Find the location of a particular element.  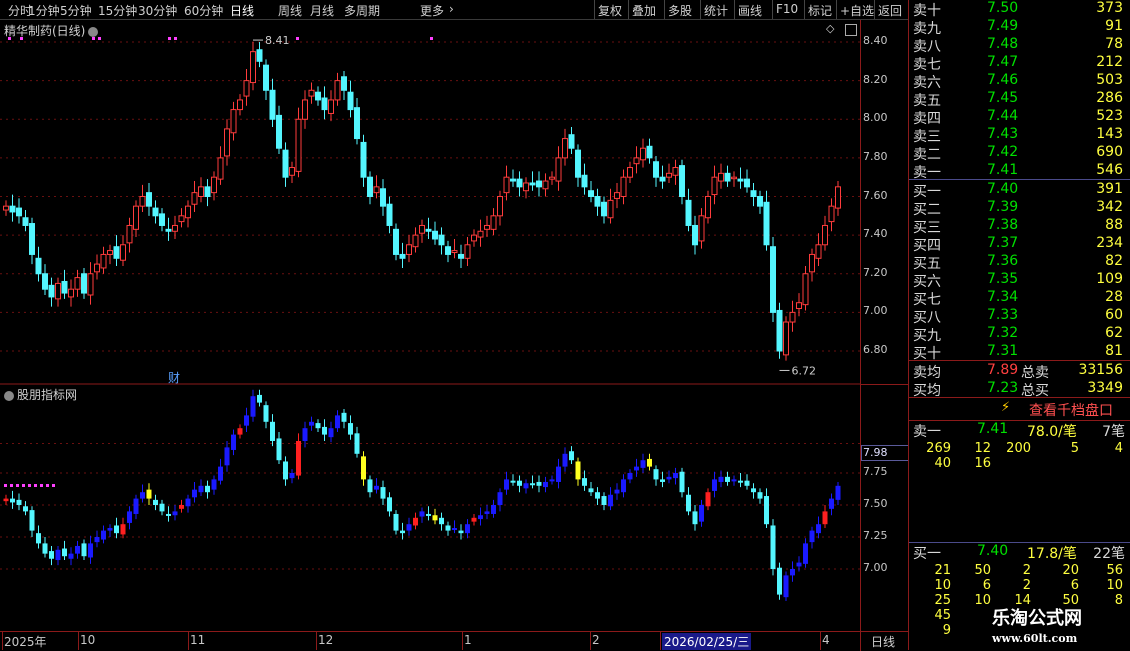

period-indicator: 日线 is located at coordinates (884, 641).